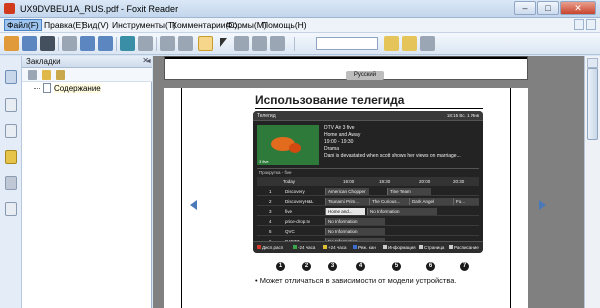 The height and width of the screenshot is (308, 600). Describe the element at coordinates (259, 43) in the screenshot. I see `snapshot-icon` at that location.